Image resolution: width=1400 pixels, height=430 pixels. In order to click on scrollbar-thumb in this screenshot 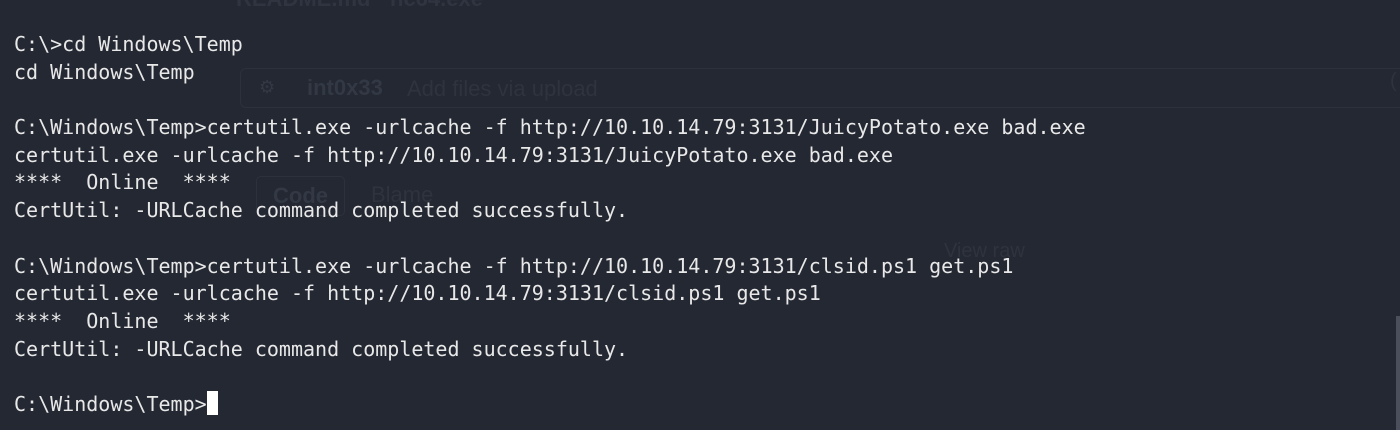, I will do `click(1398, 373)`.